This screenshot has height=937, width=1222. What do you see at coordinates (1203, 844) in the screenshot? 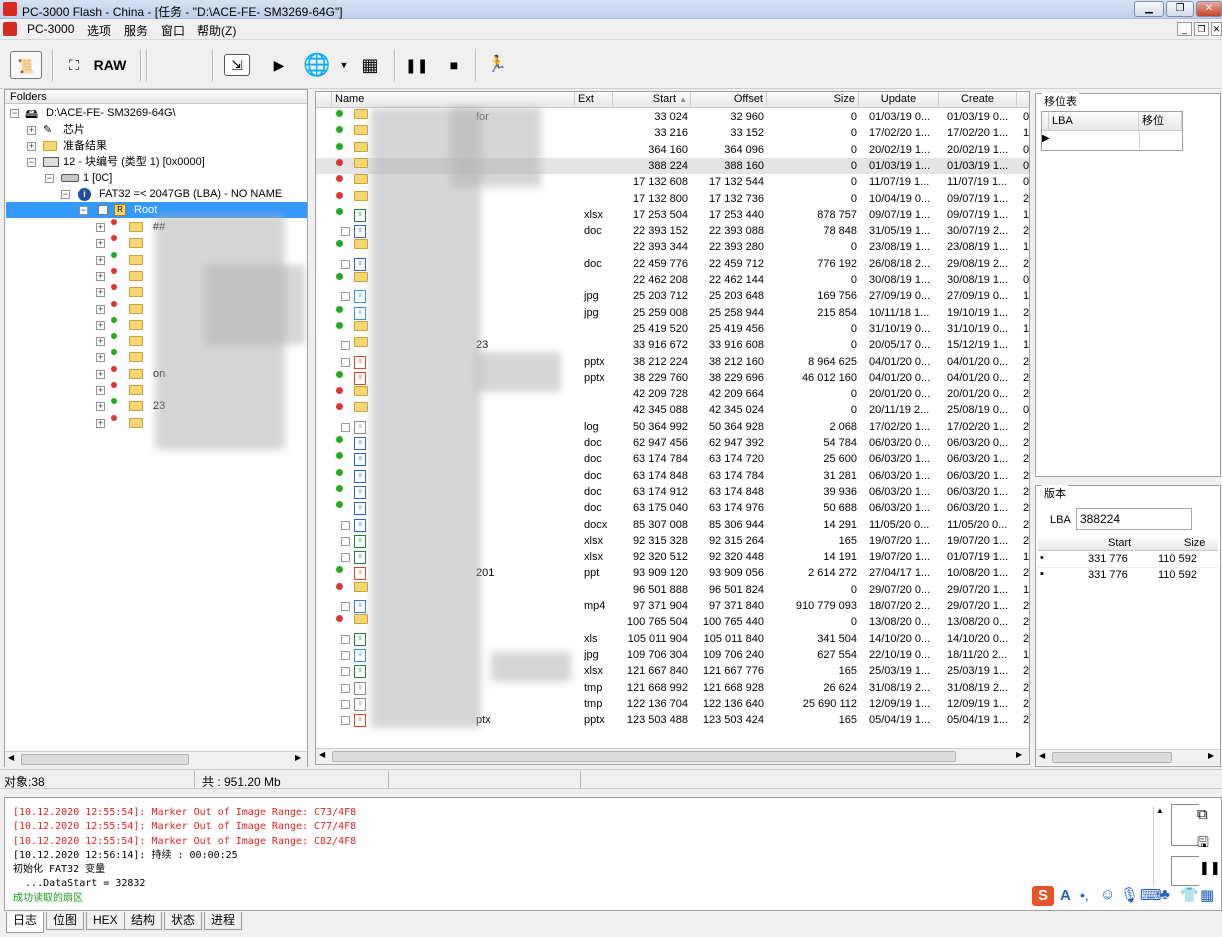
I see `save-icon: 🖫` at bounding box center [1203, 844].